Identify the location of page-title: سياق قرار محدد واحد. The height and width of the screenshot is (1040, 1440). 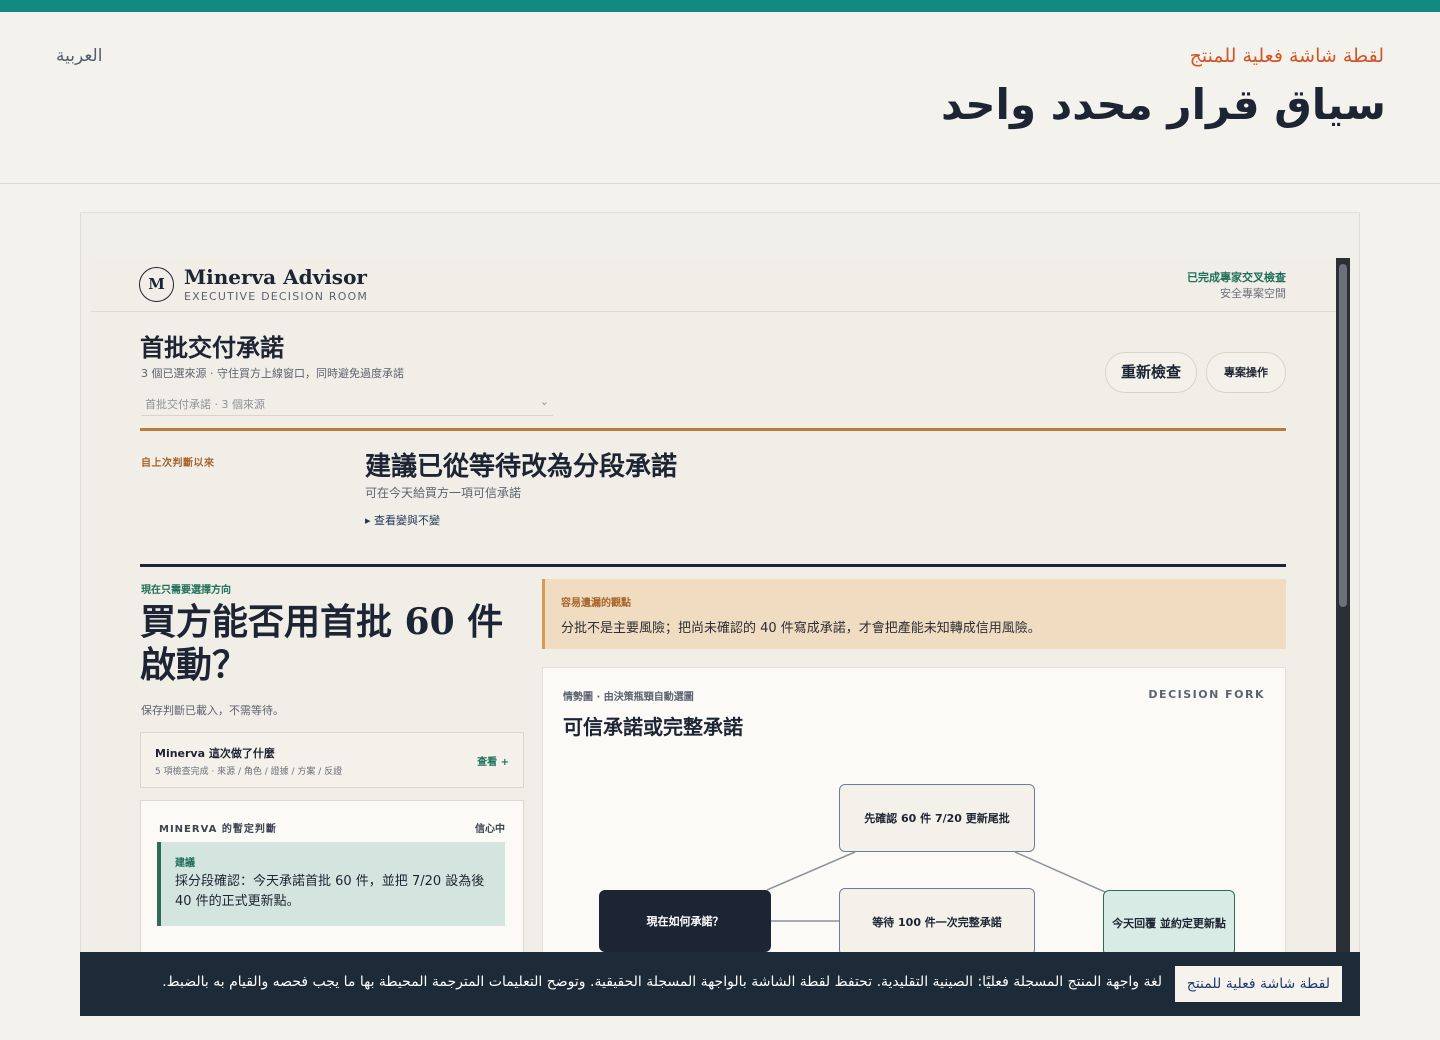
(1163, 104).